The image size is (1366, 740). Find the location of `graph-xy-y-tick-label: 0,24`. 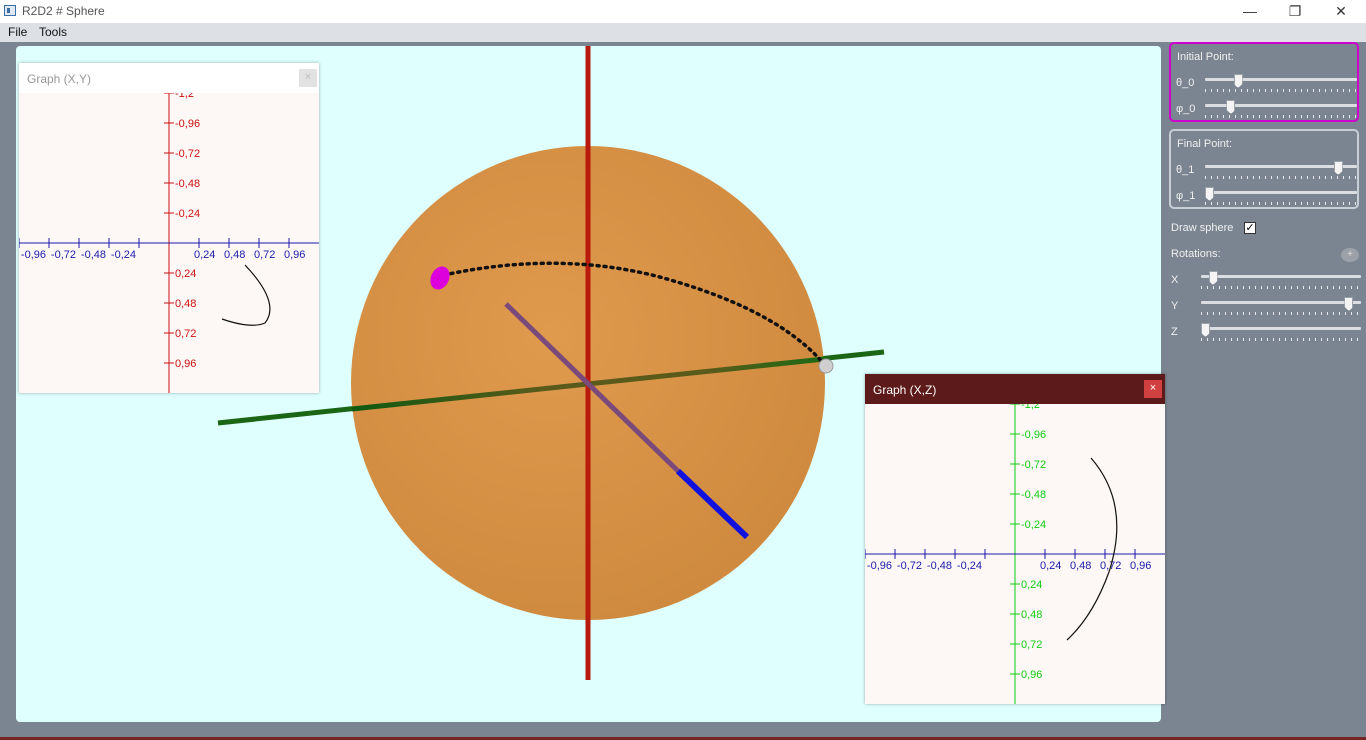

graph-xy-y-tick-label: 0,24 is located at coordinates (185, 274).